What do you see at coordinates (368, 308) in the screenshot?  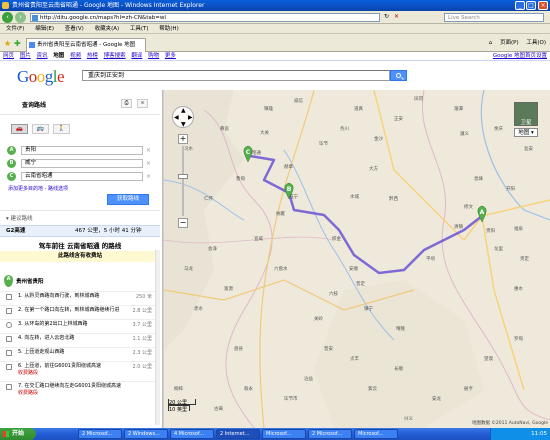 I see `map-town-label: 镇宁` at bounding box center [368, 308].